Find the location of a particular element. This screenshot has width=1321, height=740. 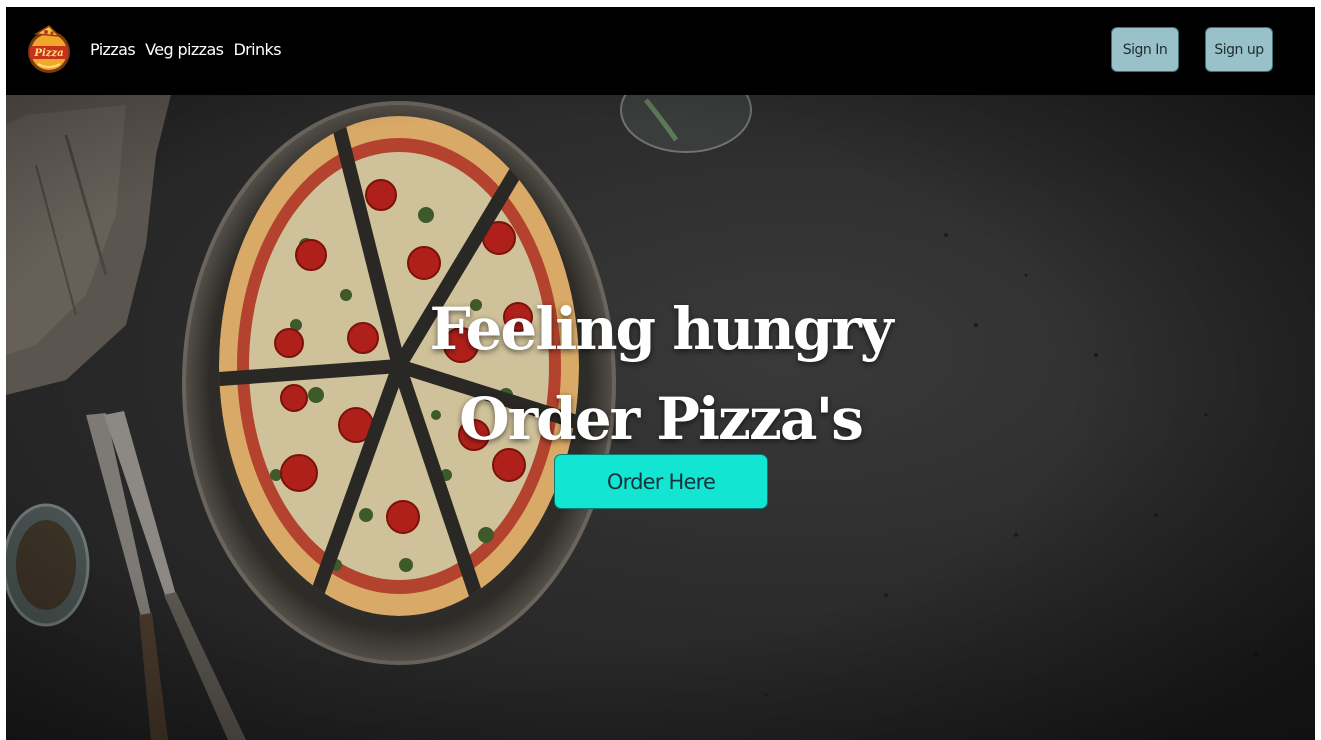

nav-link-pizzas: Pizzas is located at coordinates (113, 49).